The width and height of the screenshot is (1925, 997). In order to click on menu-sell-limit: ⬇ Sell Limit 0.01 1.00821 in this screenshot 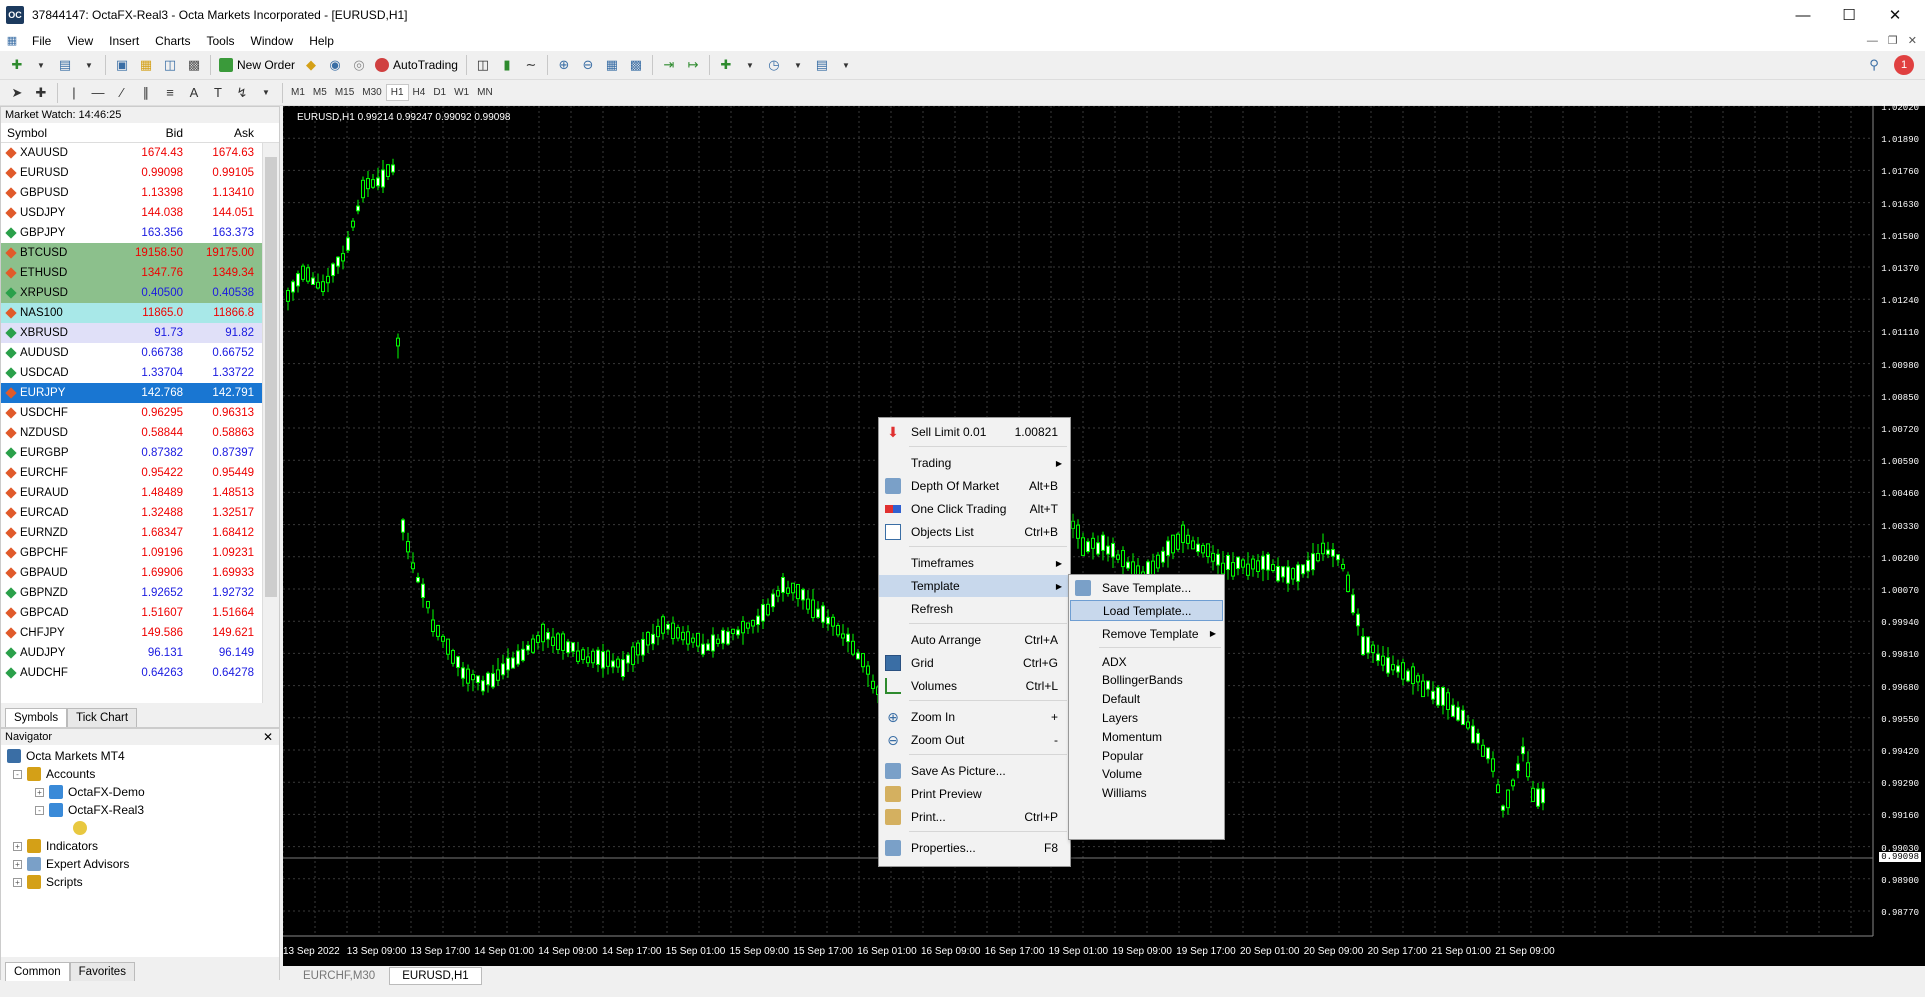, I will do `click(974, 432)`.